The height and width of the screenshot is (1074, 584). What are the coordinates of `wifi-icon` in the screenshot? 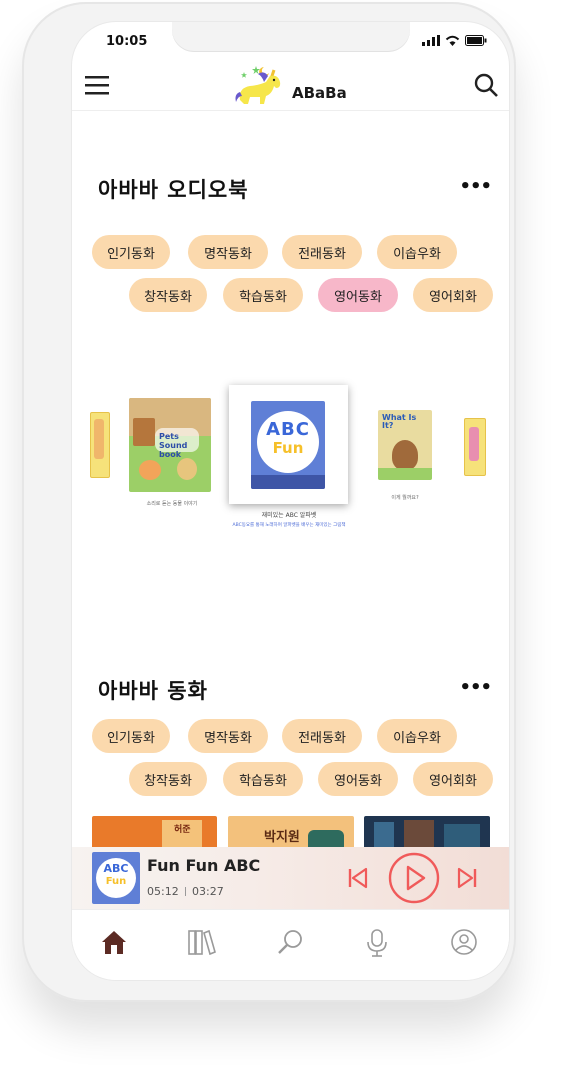 It's located at (452, 40).